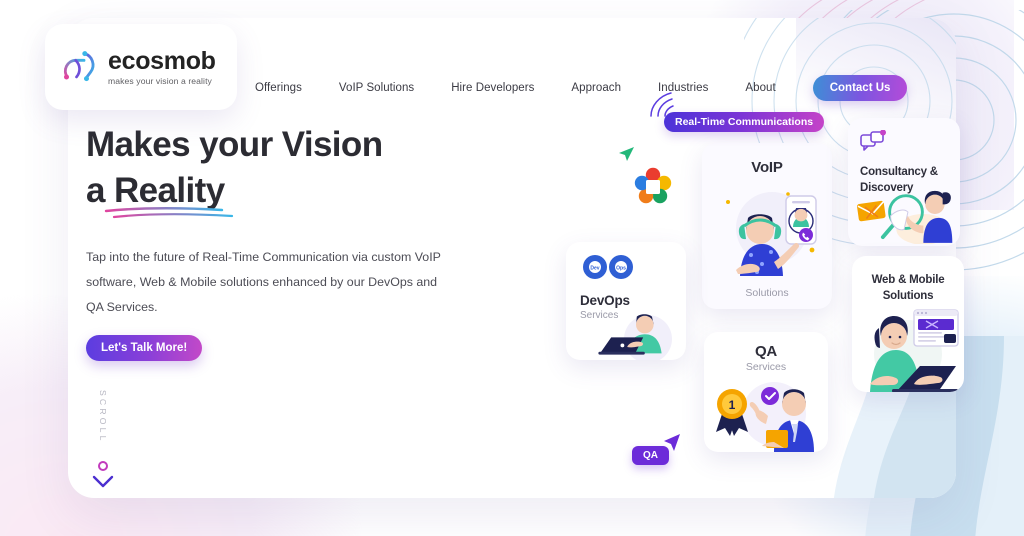  What do you see at coordinates (160, 81) in the screenshot?
I see `brand-tagline: makes your vision a reality` at bounding box center [160, 81].